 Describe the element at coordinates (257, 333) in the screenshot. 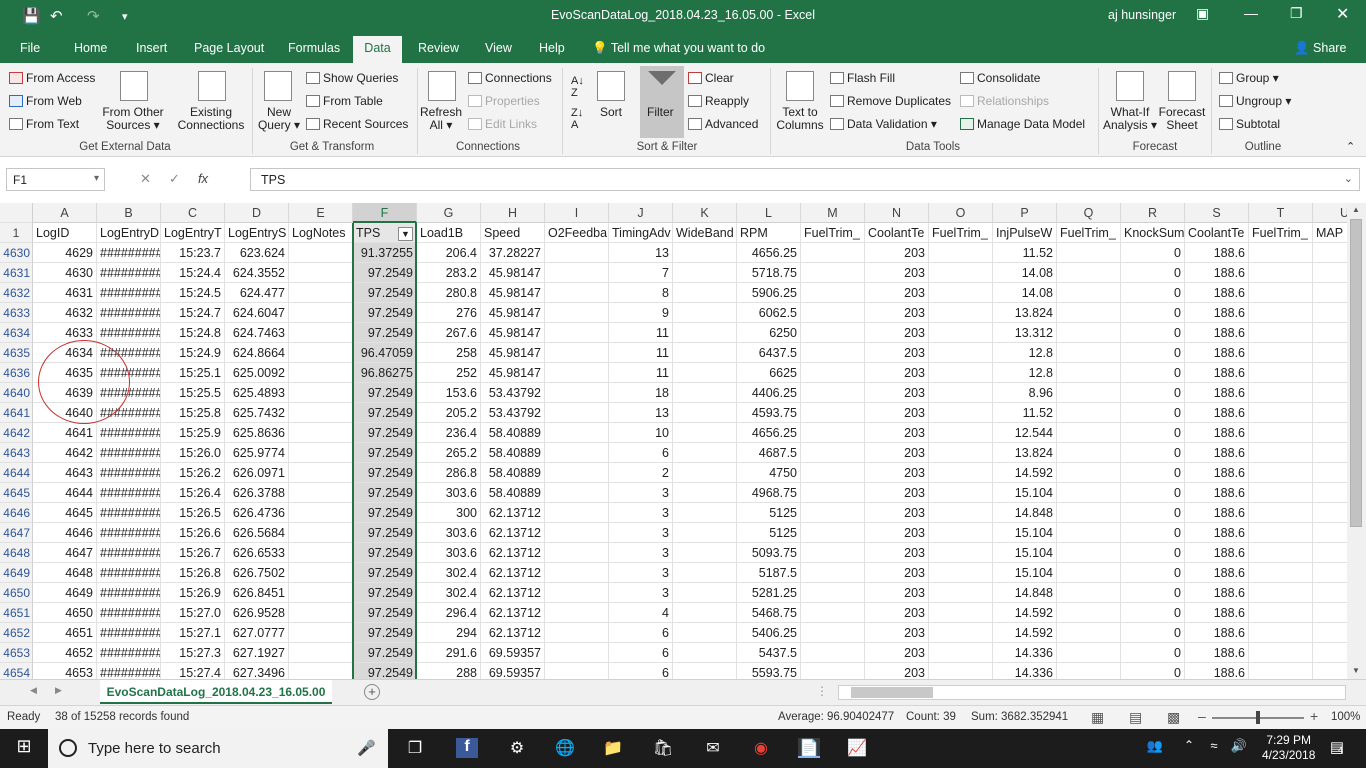

I see `table-cell: 624.7463` at that location.